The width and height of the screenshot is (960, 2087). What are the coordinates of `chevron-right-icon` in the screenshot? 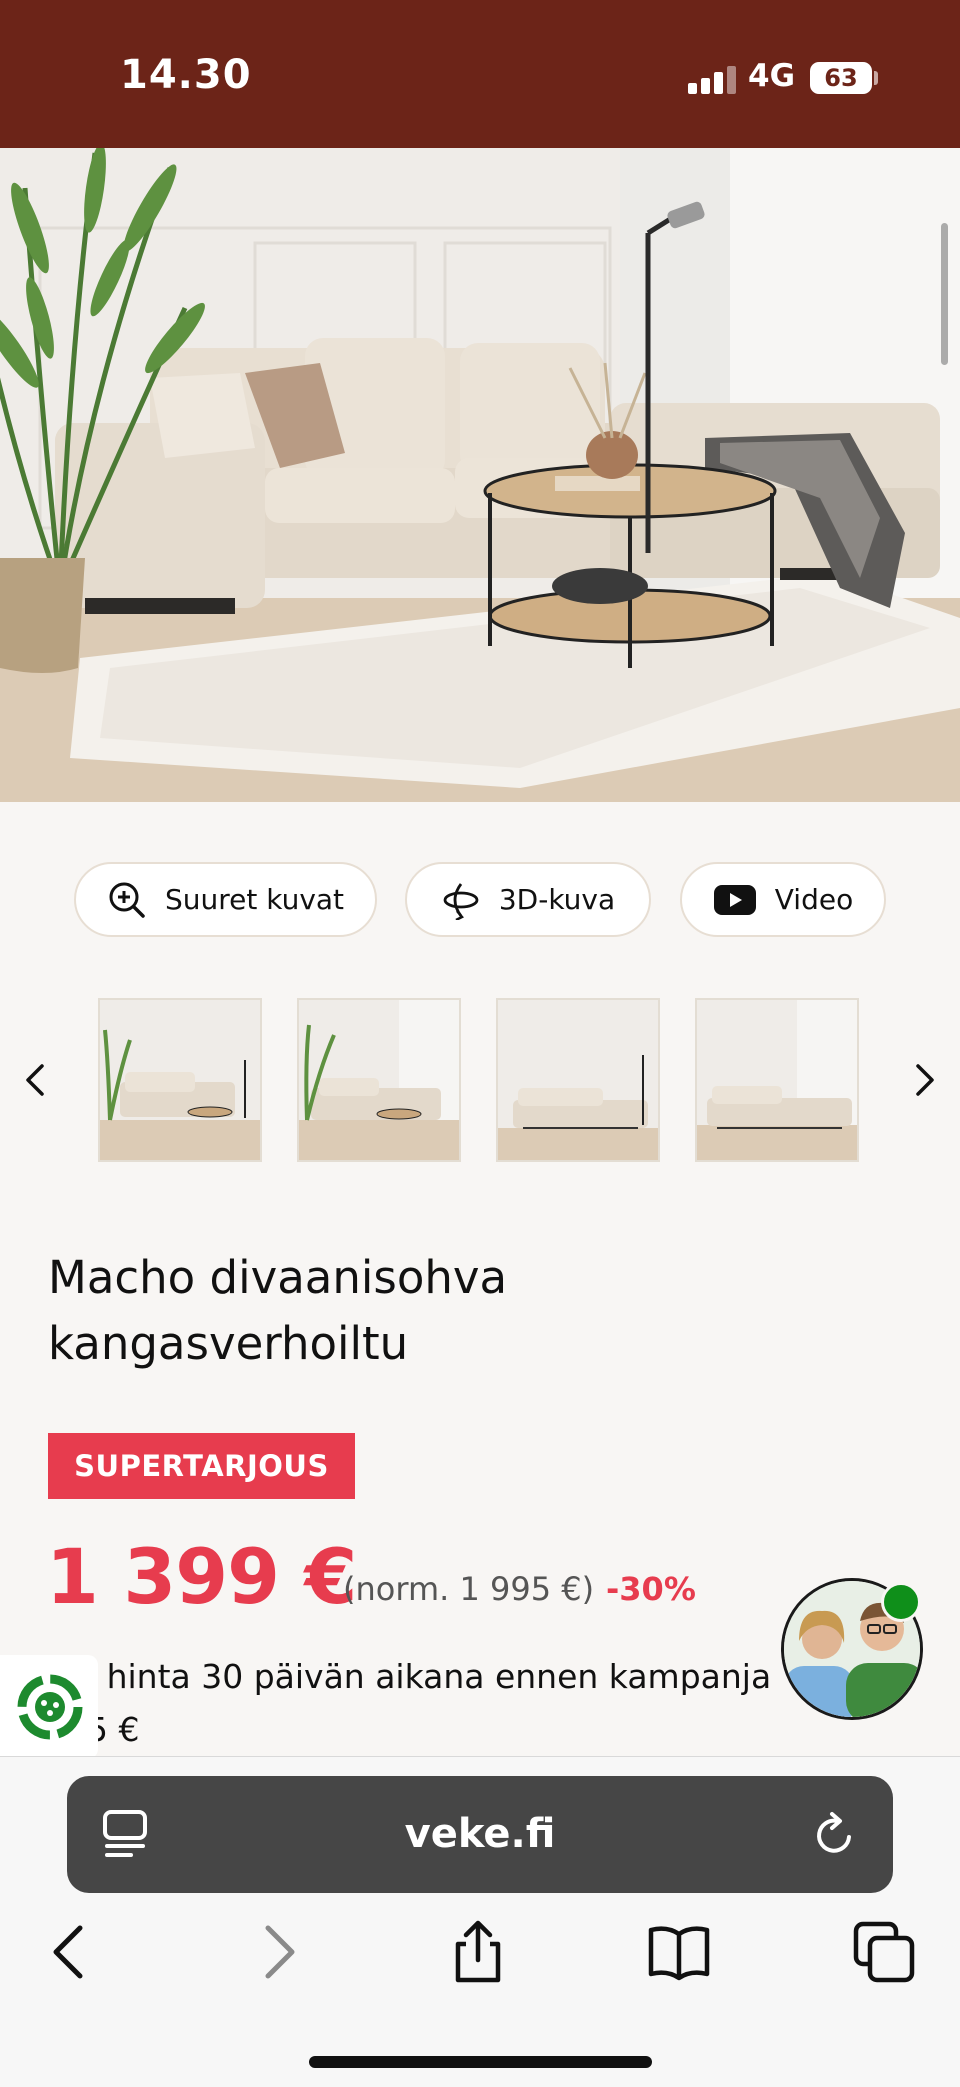 It's located at (925, 1080).